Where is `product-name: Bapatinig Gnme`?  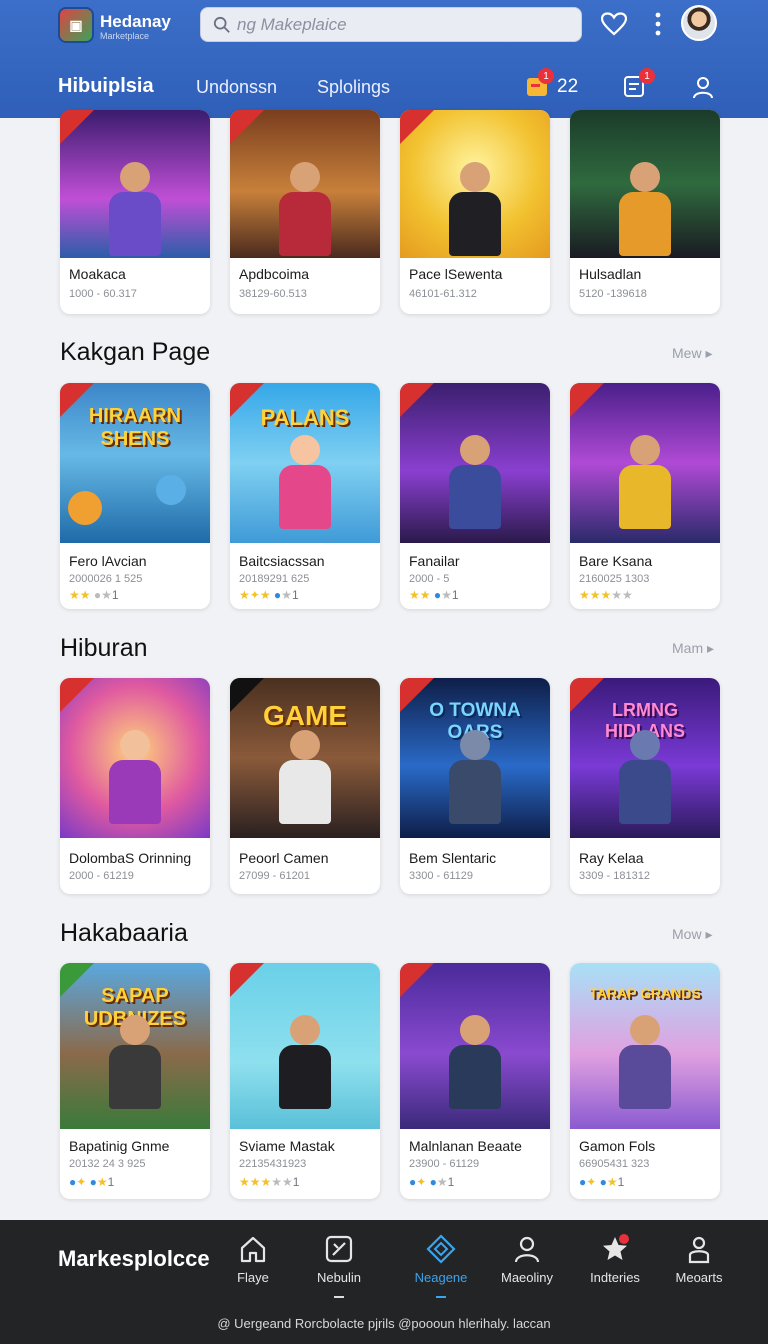
product-name: Bapatinig Gnme is located at coordinates (119, 1146).